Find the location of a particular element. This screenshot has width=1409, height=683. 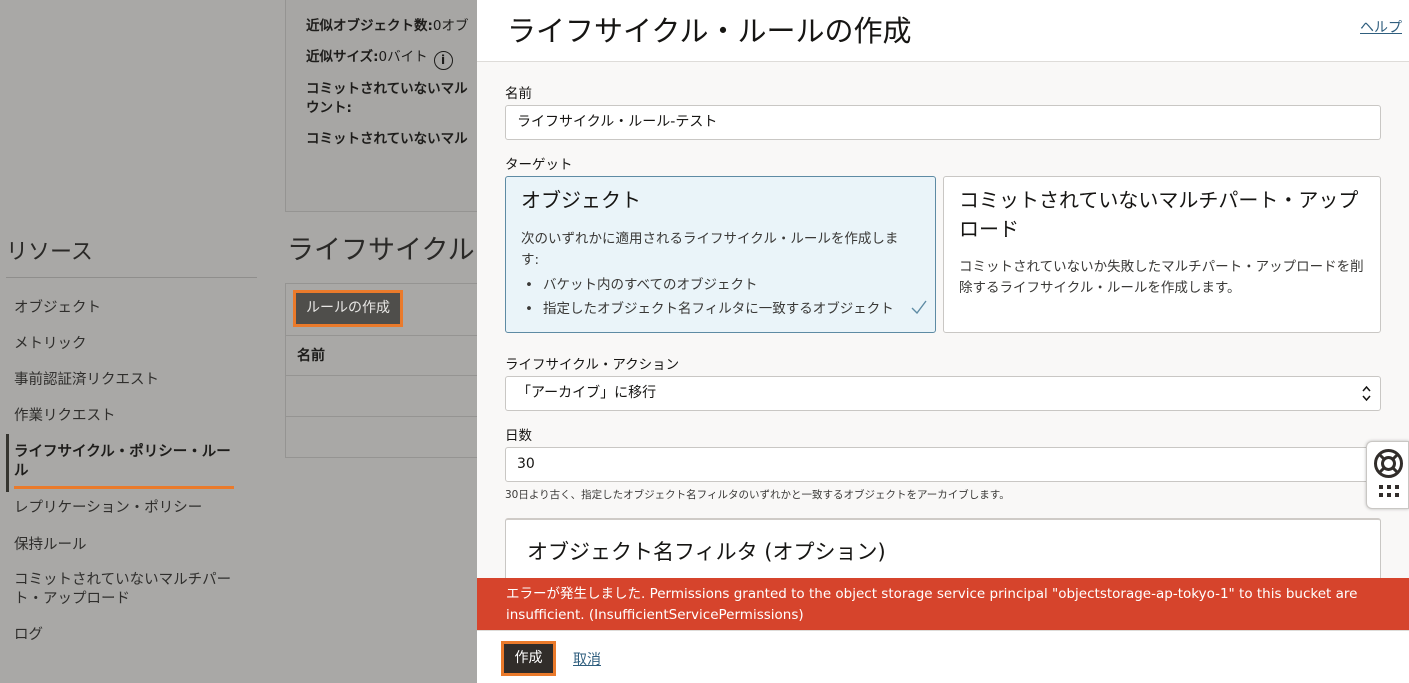

target-card-title: オブジェクト is located at coordinates (581, 200).